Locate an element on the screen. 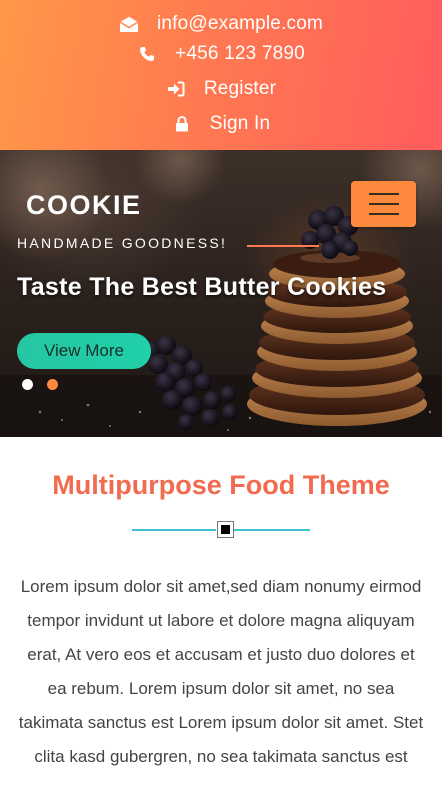  signin-row: Sign In is located at coordinates (221, 124).